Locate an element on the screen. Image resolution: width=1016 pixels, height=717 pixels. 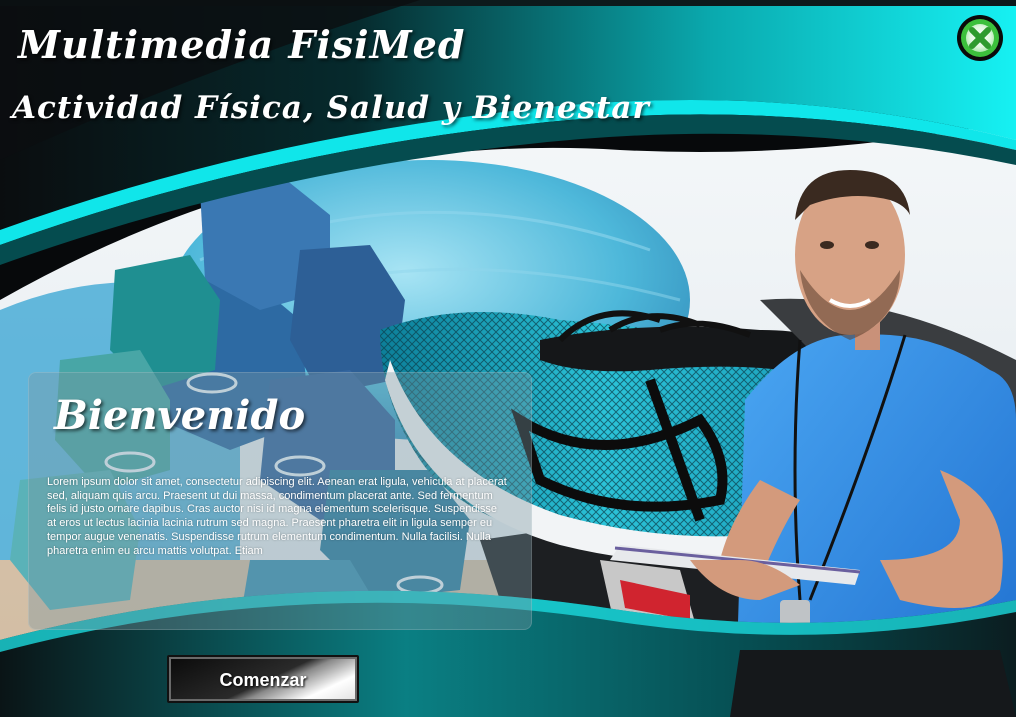
app-title: Multimedia FisiMed is located at coordinates (242, 44).